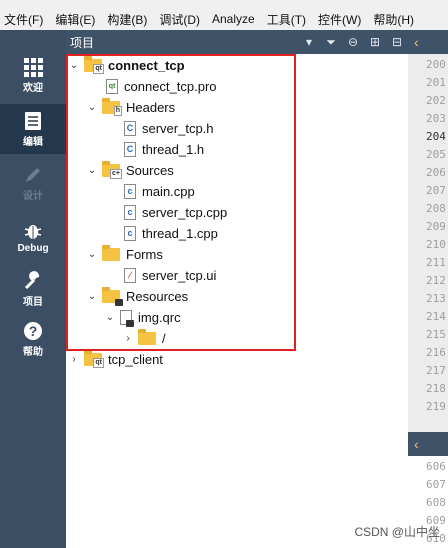 The width and height of the screenshot is (448, 548). Describe the element at coordinates (353, 42) in the screenshot. I see `link-icon: ⊖` at that location.